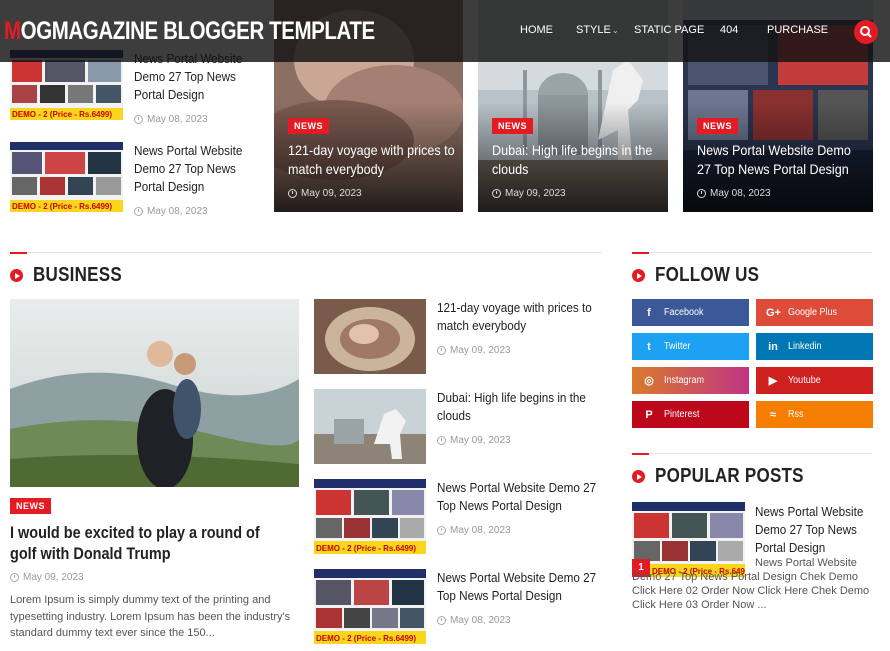 This screenshot has width=890, height=651. Describe the element at coordinates (729, 30) in the screenshot. I see `nav-404: 404` at that location.